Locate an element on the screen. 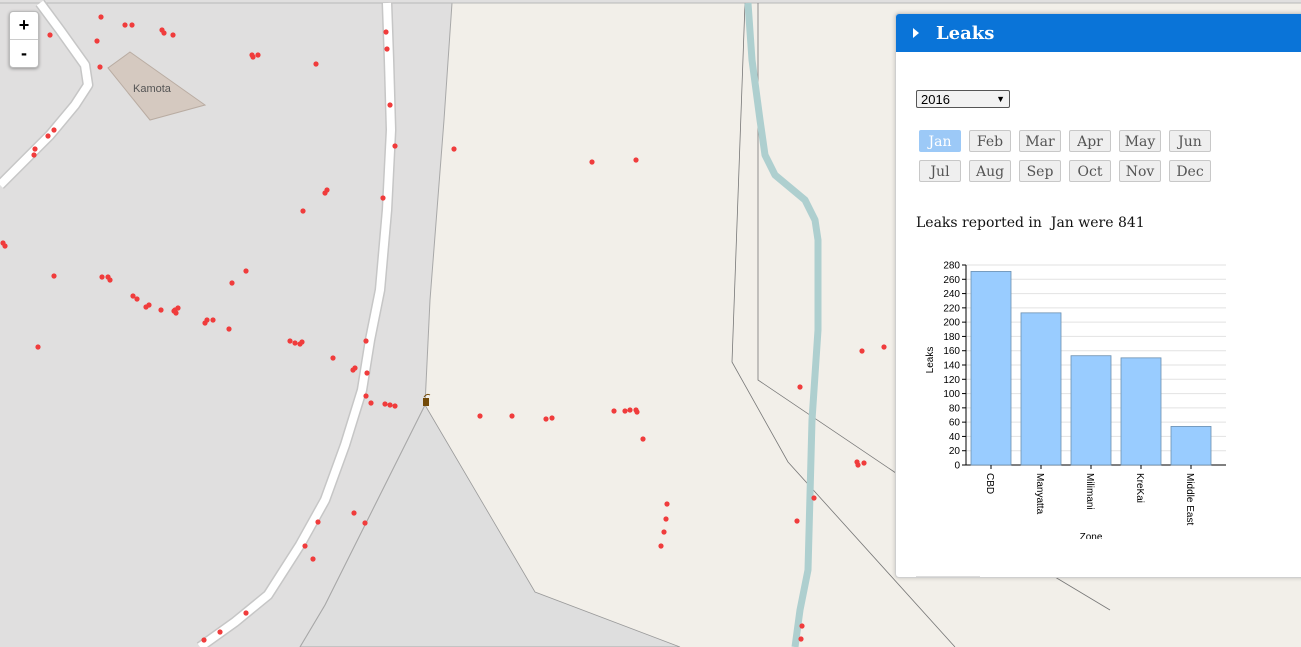 Image resolution: width=1301 pixels, height=647 pixels. month-button-oct: Oct is located at coordinates (1090, 171).